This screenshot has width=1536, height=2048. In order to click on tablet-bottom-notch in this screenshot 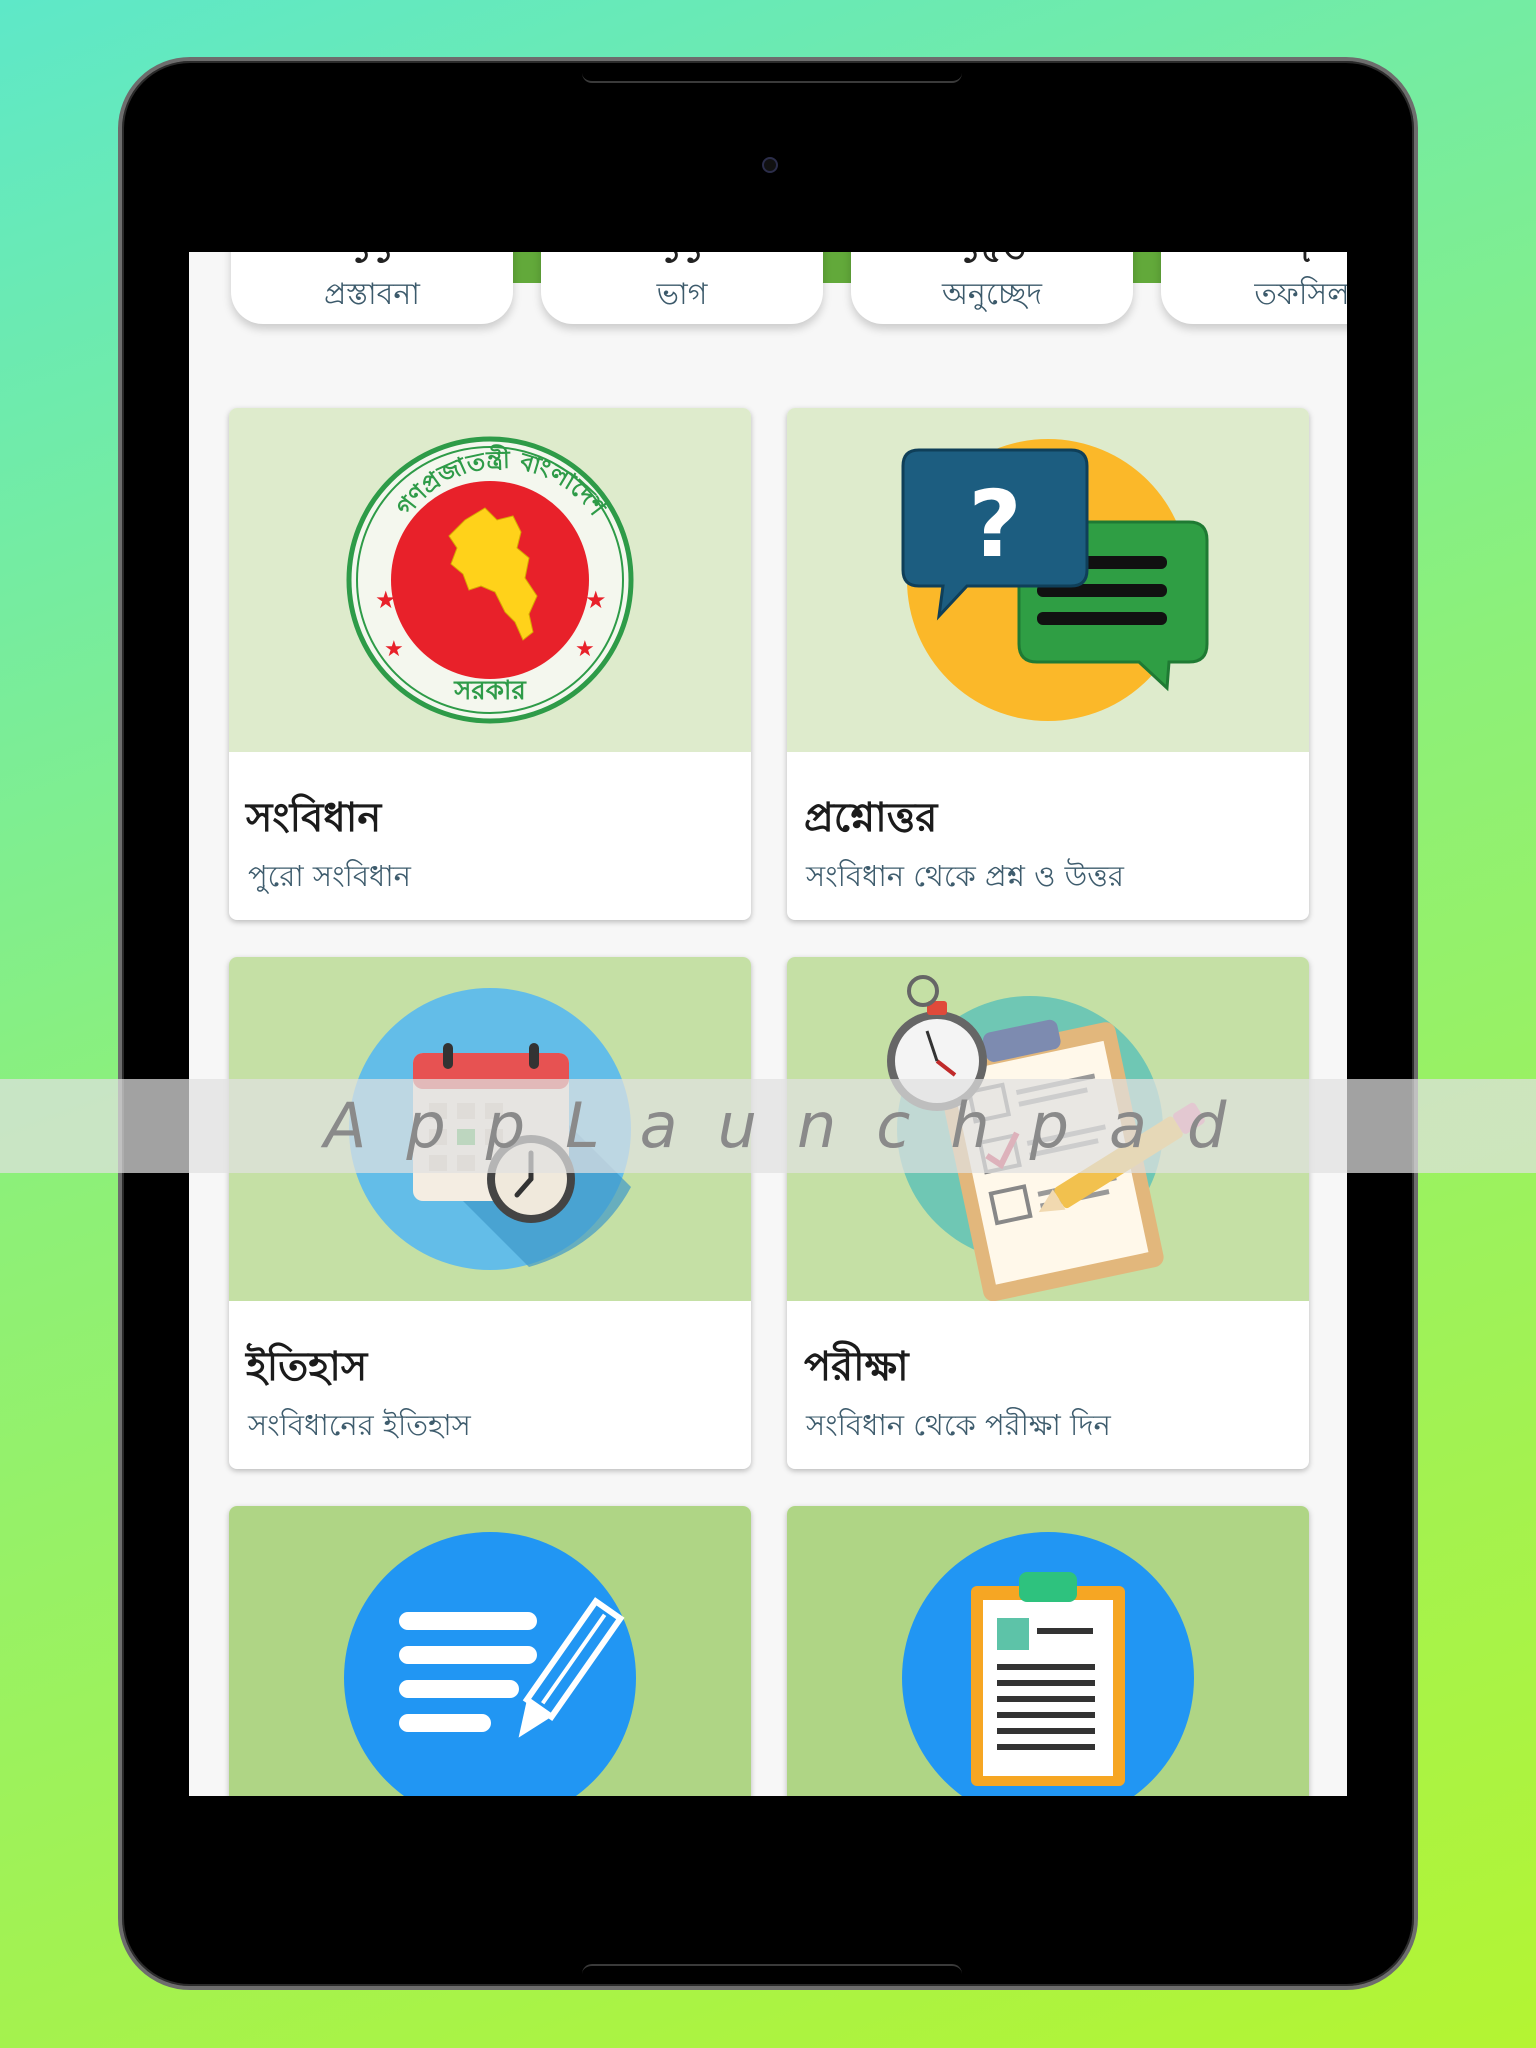, I will do `click(772, 1972)`.